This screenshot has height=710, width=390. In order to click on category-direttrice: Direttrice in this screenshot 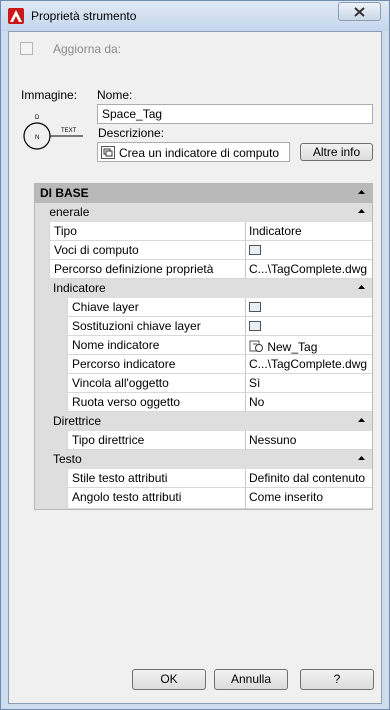, I will do `click(210, 421)`.